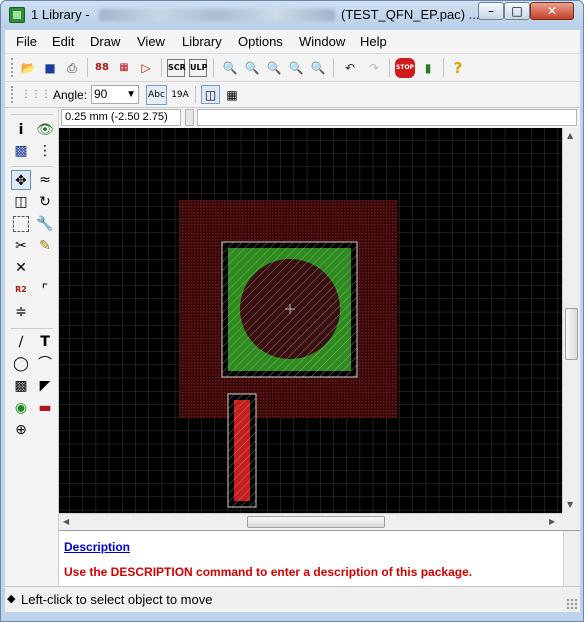  Describe the element at coordinates (21, 364) in the screenshot. I see `circle-icon: ◯` at that location.